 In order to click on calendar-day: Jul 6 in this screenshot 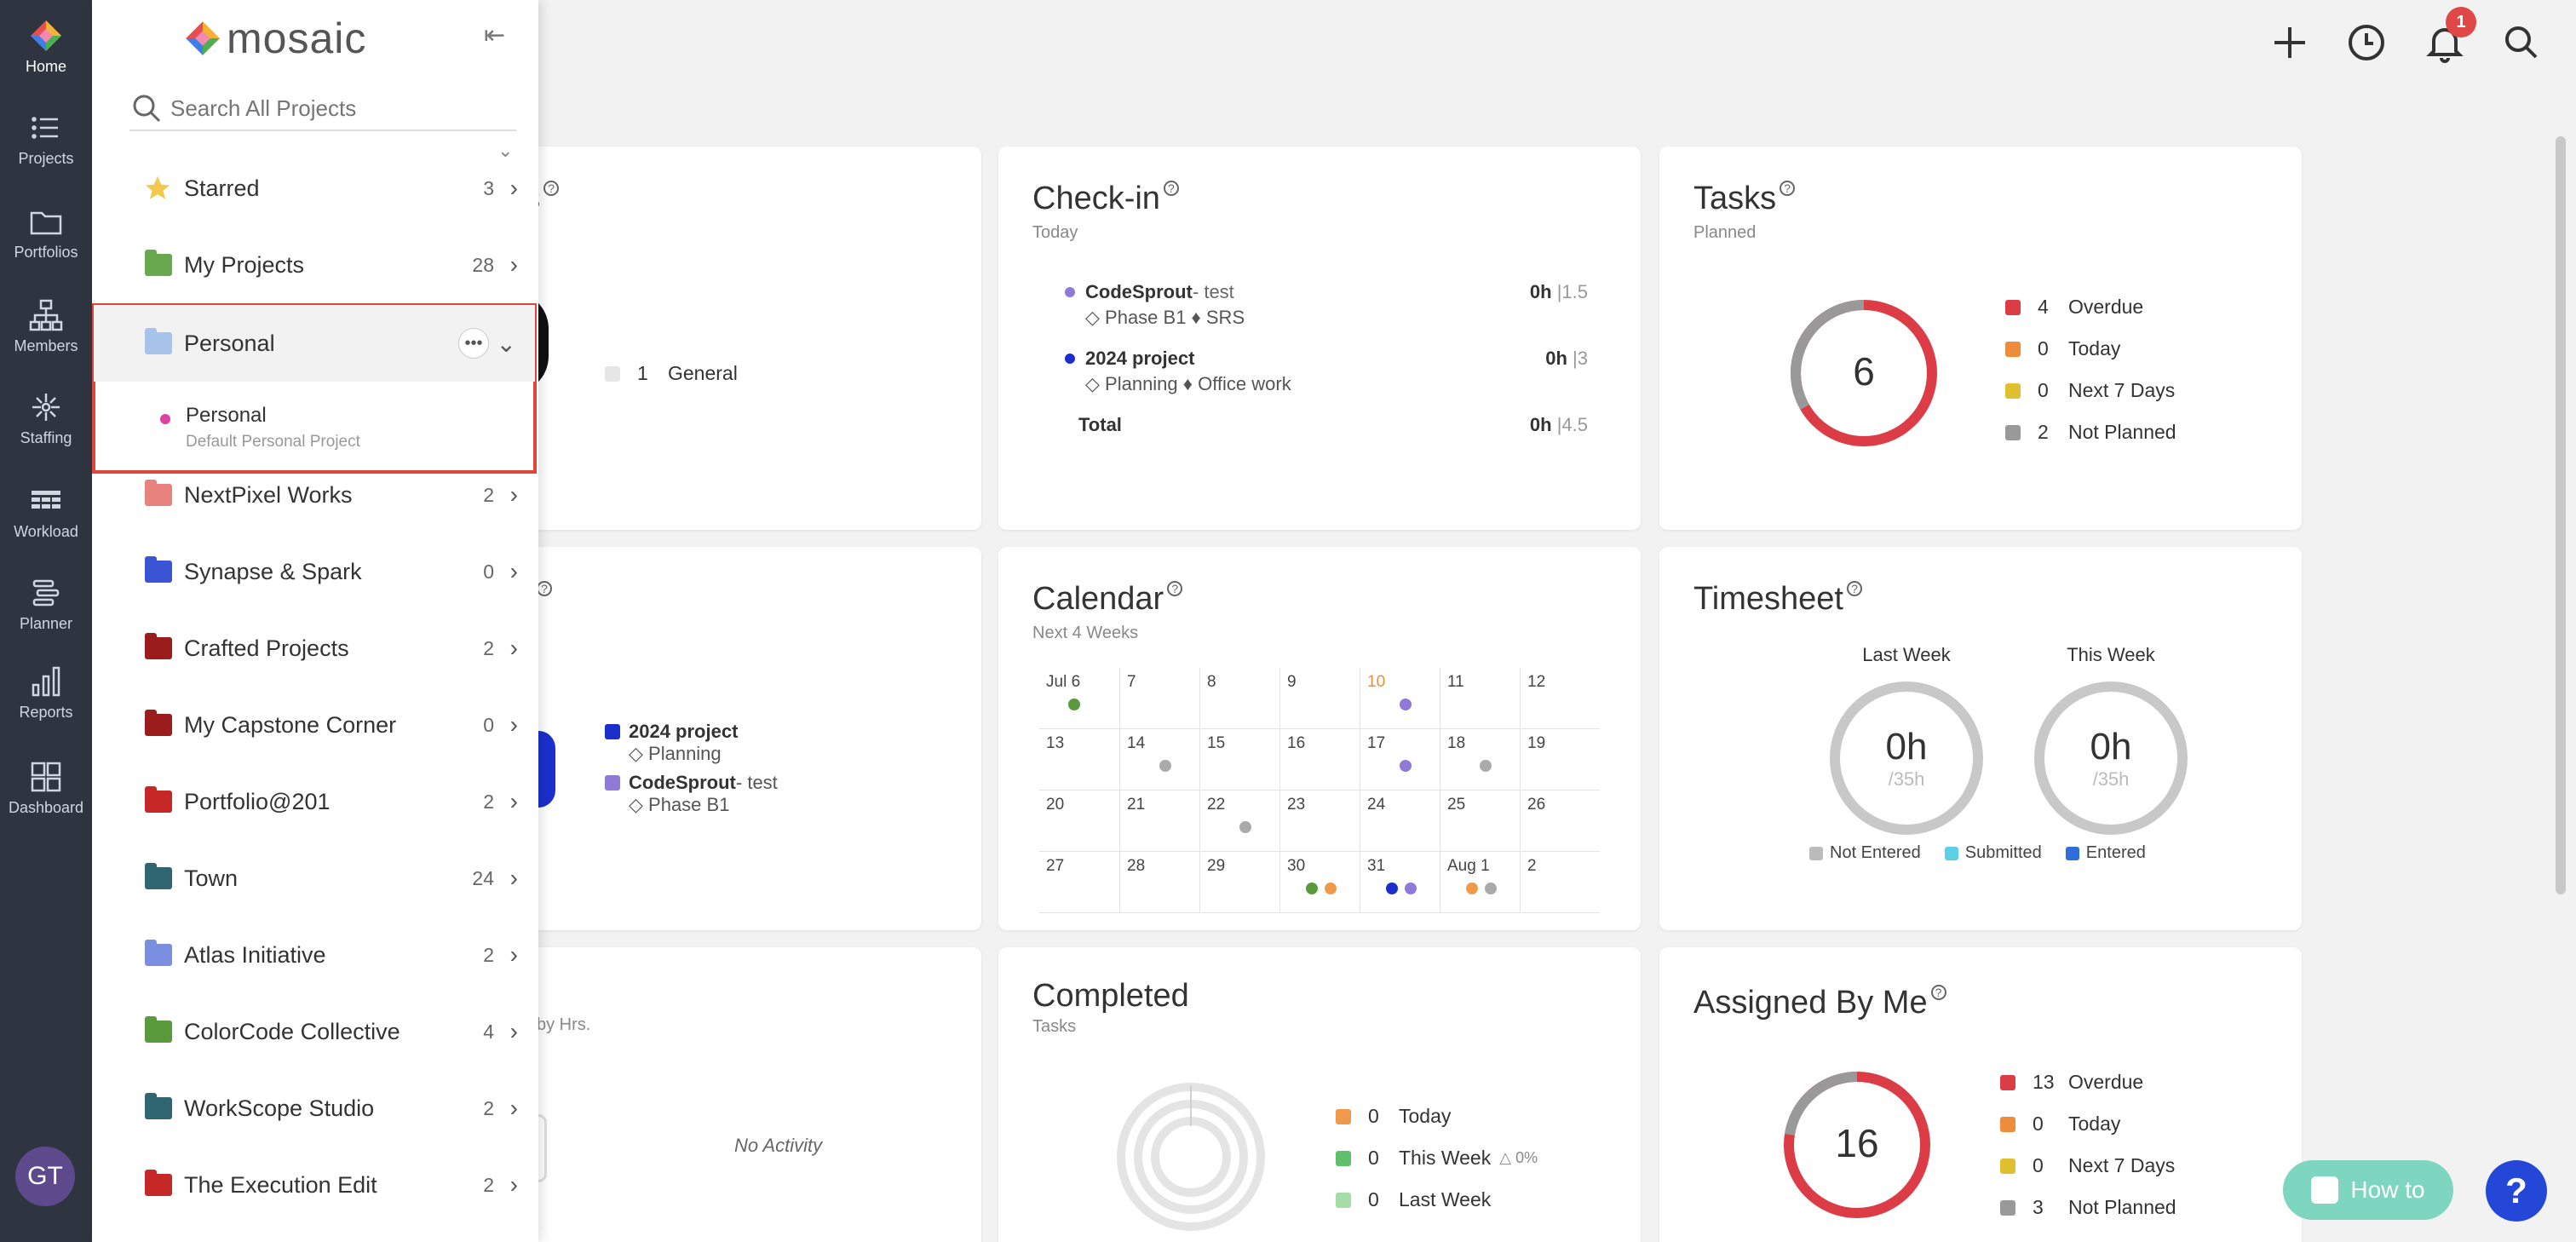, I will do `click(1079, 698)`.